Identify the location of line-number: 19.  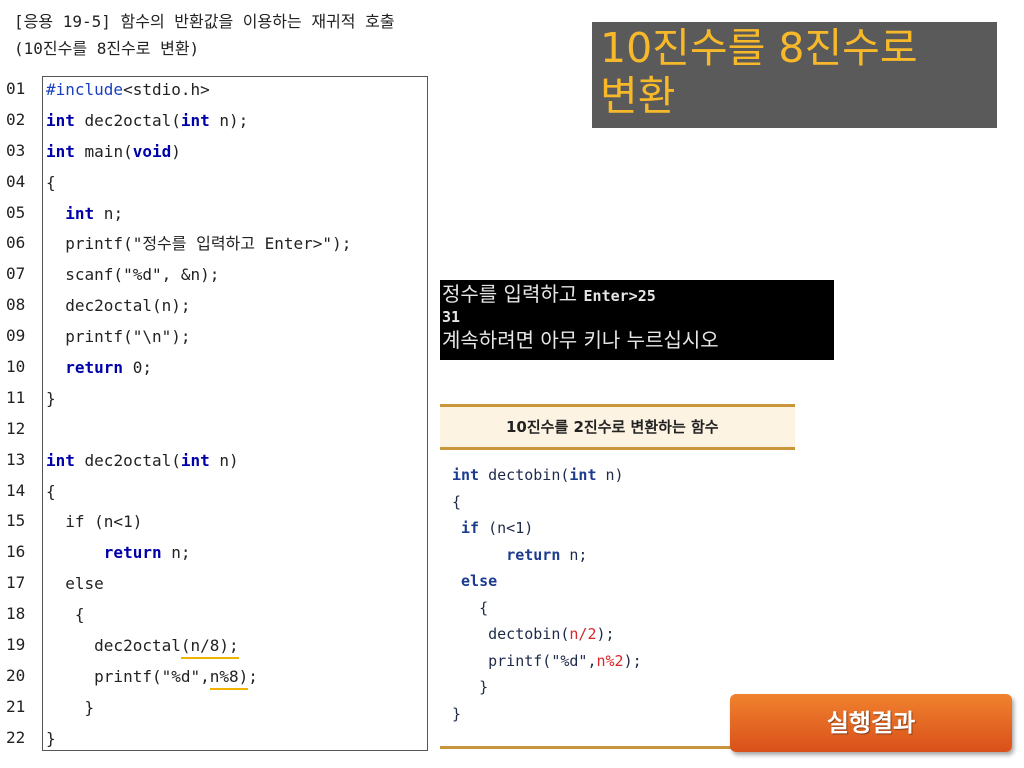
(16, 645).